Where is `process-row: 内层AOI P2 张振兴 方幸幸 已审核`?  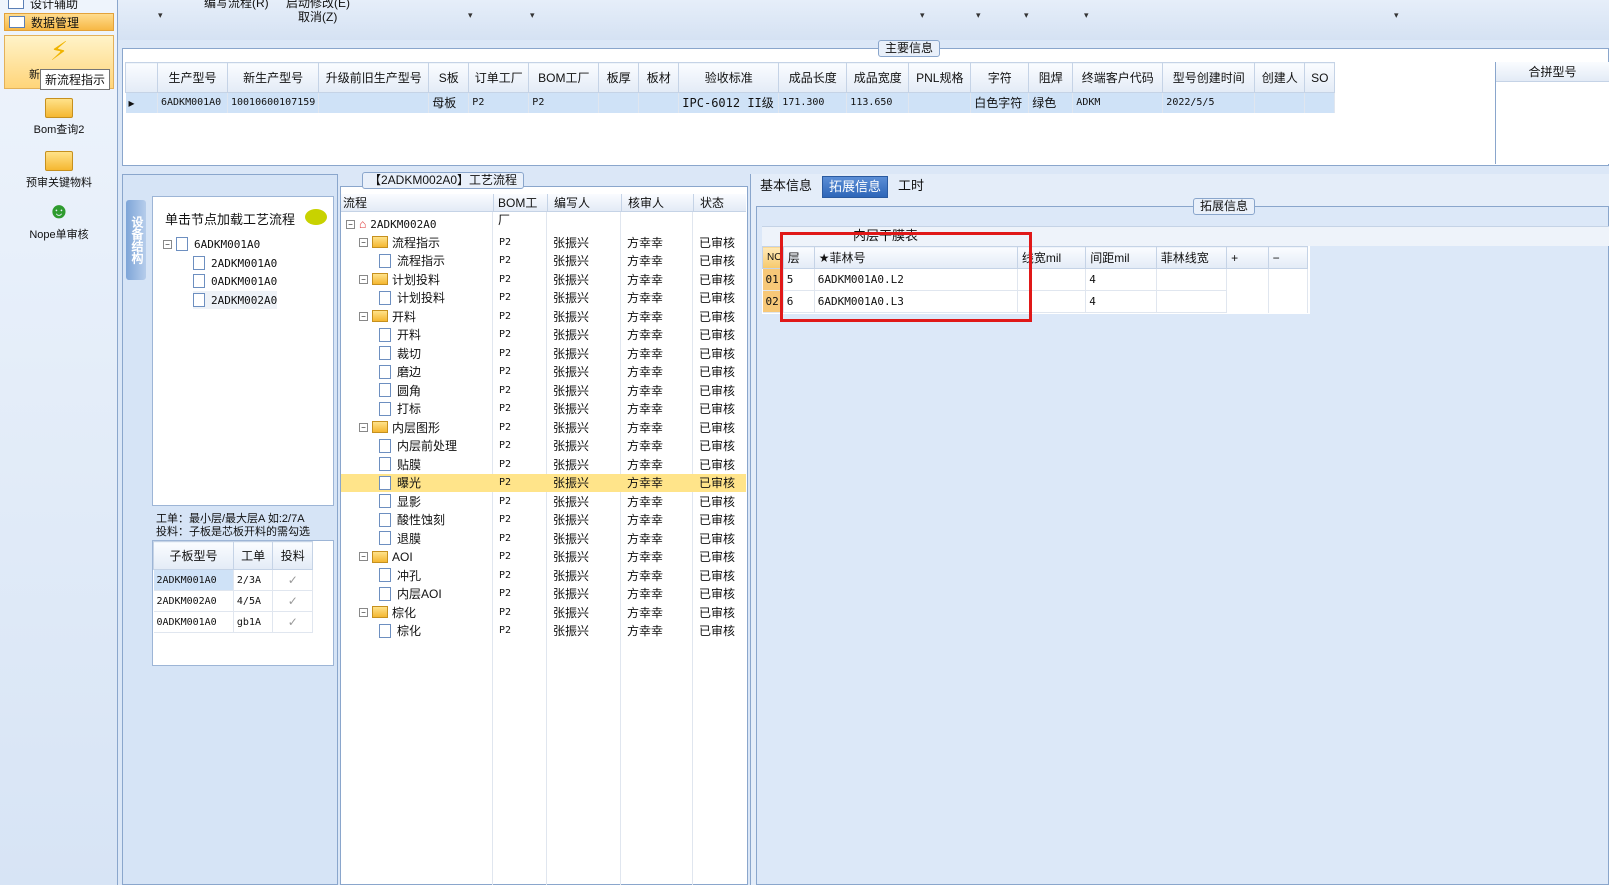 process-row: 内层AOI P2 张振兴 方幸幸 已审核 is located at coordinates (543, 594).